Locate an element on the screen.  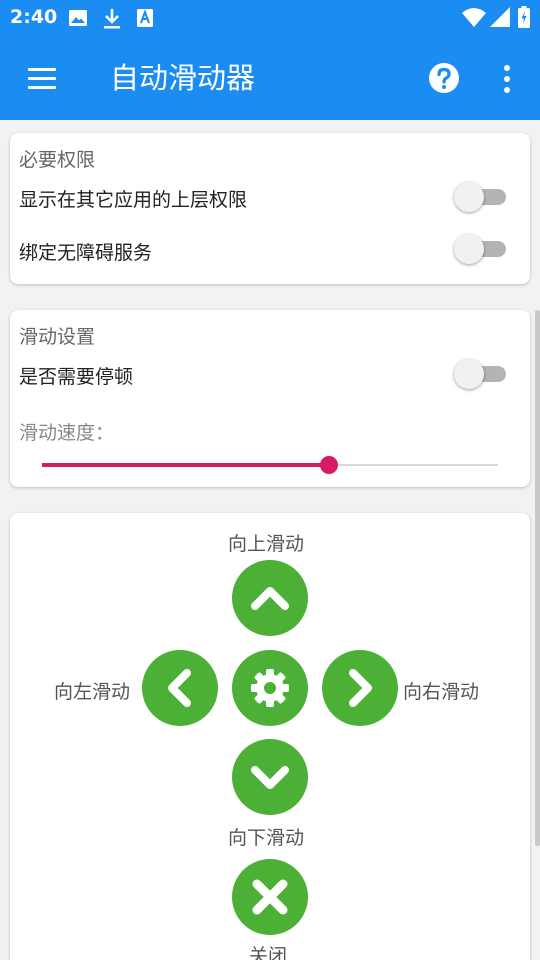
help-icon is located at coordinates (444, 78).